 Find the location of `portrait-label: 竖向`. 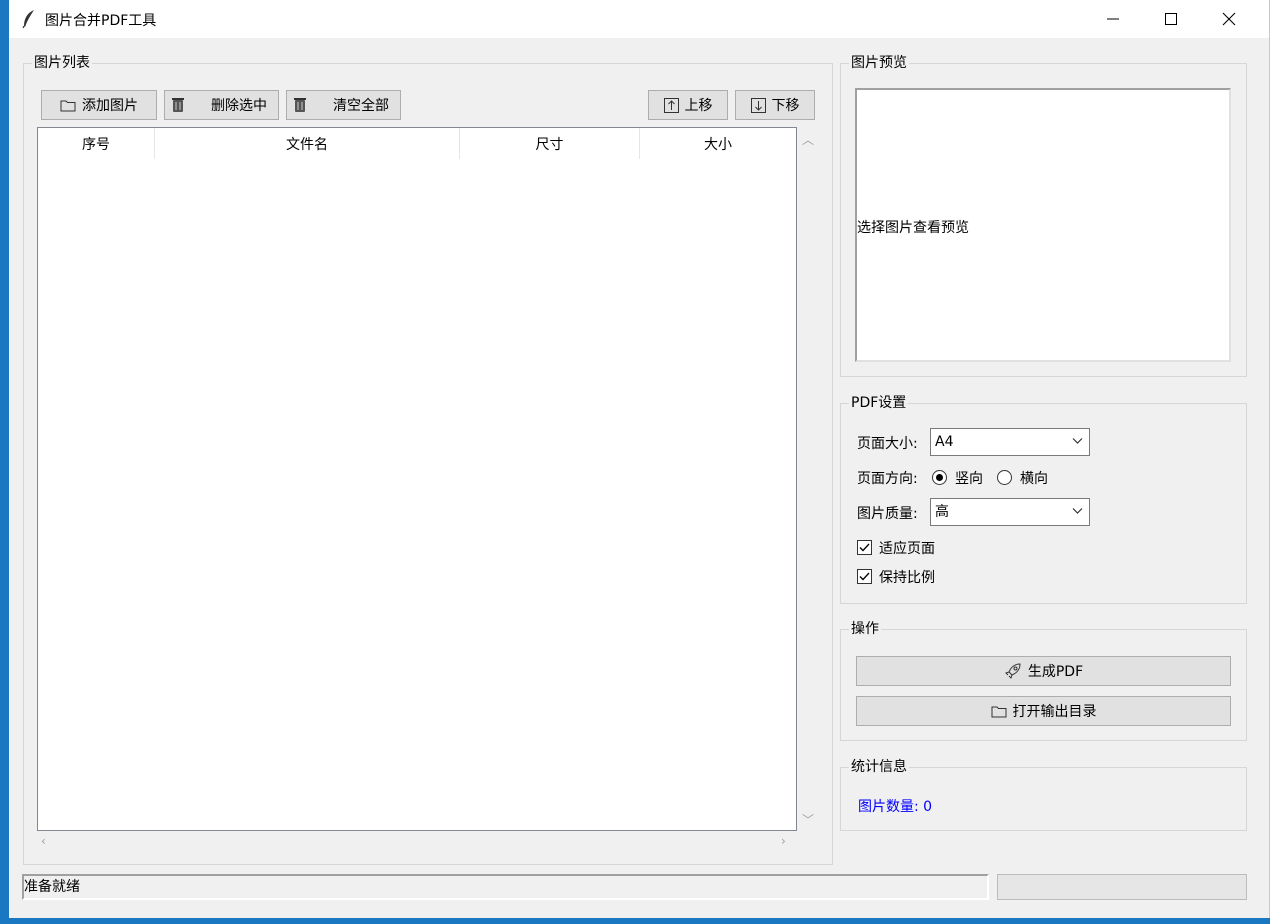

portrait-label: 竖向 is located at coordinates (969, 478).